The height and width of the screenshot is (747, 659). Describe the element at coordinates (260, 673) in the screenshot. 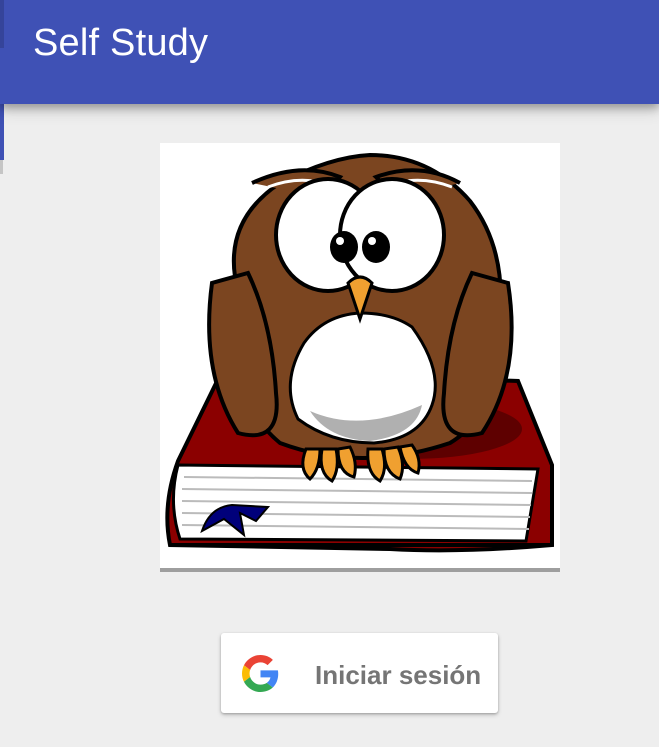

I see `google-g-icon` at that location.